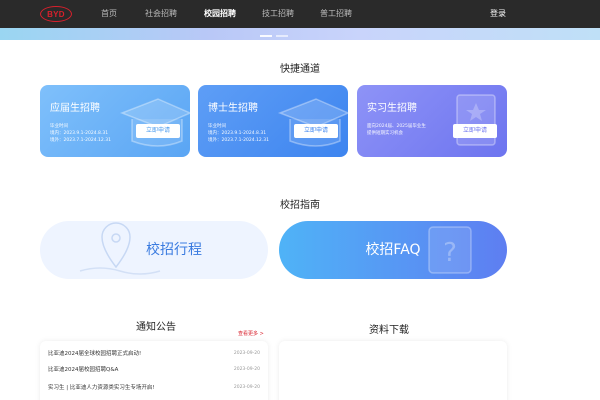 The width and height of the screenshot is (600, 400). What do you see at coordinates (385, 133) in the screenshot?
I see `desc-line: 提供短期实习机会` at bounding box center [385, 133].